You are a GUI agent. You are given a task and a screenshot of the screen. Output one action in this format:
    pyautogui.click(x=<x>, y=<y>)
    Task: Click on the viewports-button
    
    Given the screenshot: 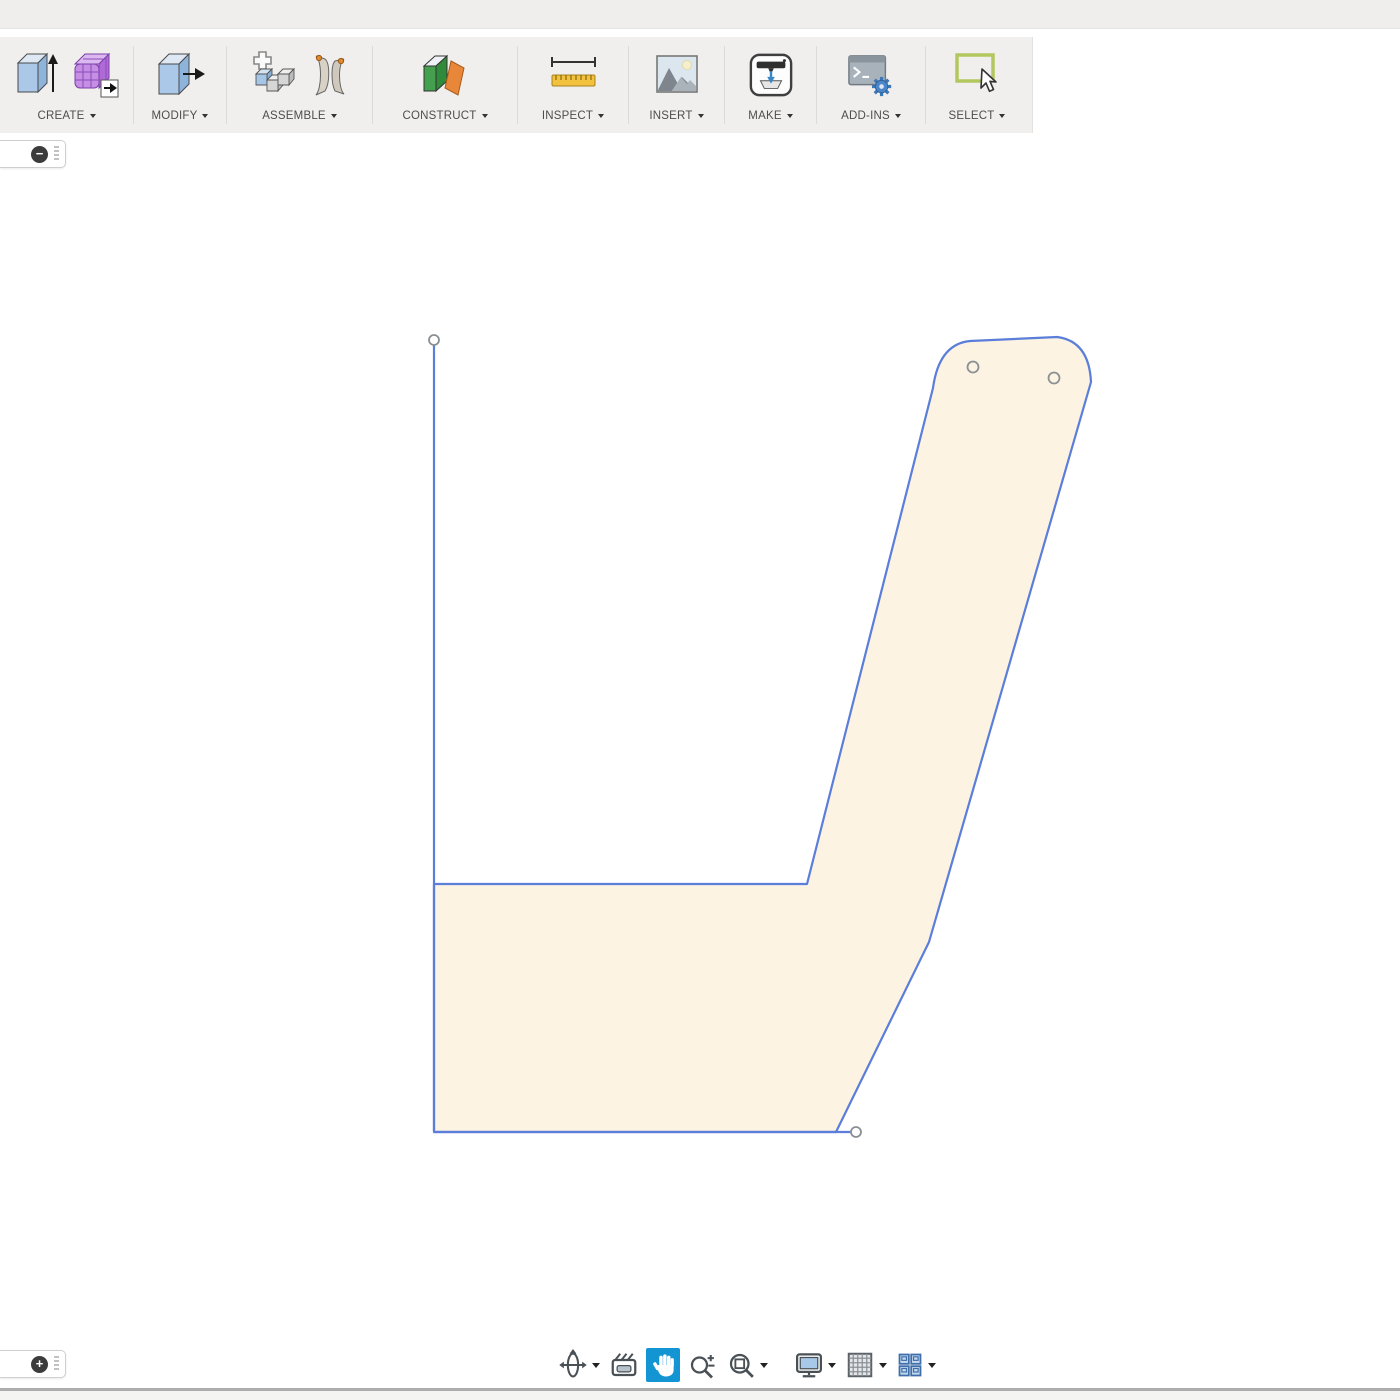 What is the action you would take?
    pyautogui.click(x=916, y=1365)
    